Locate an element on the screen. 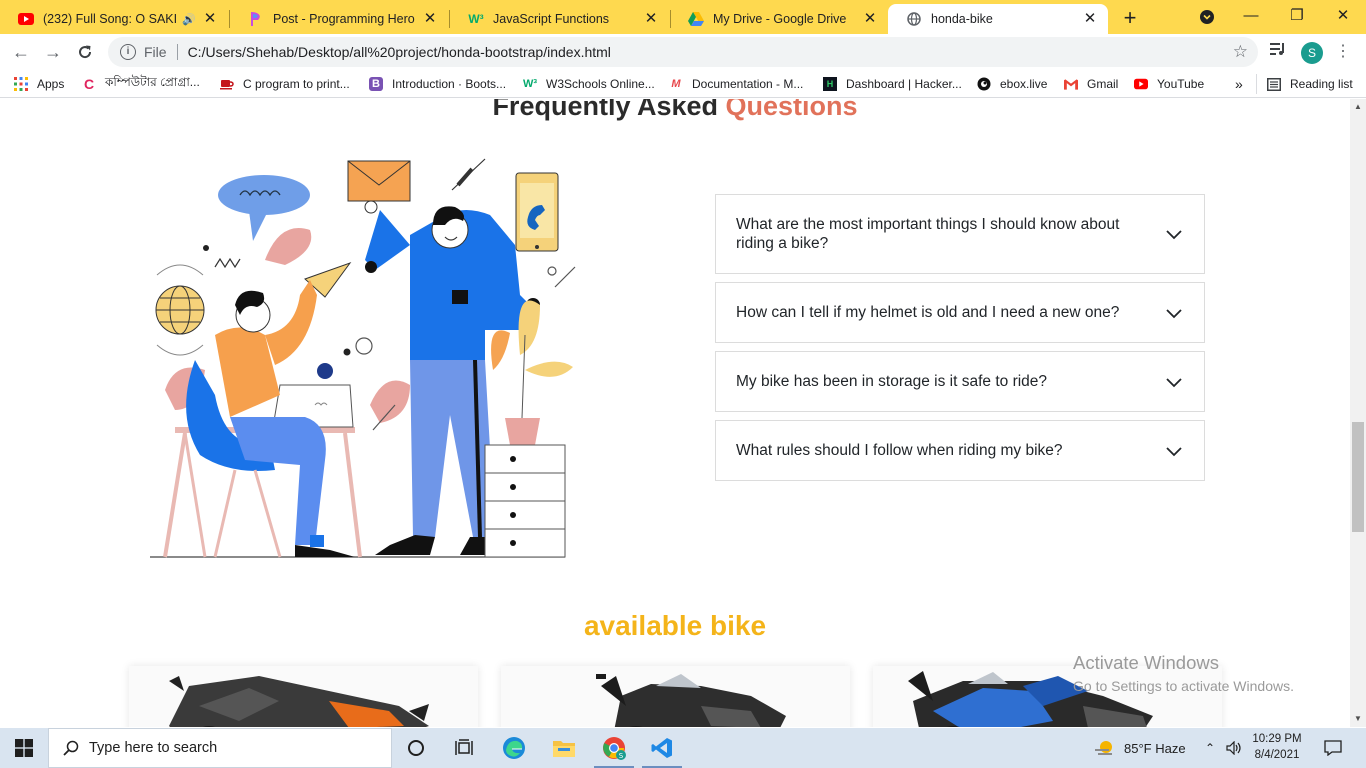 Image resolution: width=1366 pixels, height=768 pixels. hackerrank-icon: H is located at coordinates (830, 84).